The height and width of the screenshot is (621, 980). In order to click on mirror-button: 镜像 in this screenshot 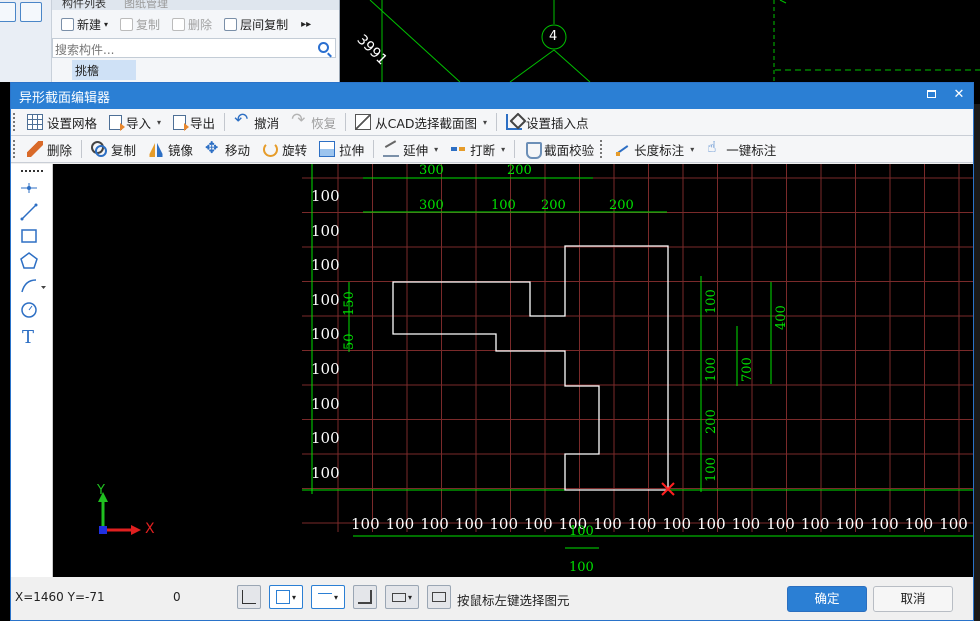, I will do `click(170, 149)`.